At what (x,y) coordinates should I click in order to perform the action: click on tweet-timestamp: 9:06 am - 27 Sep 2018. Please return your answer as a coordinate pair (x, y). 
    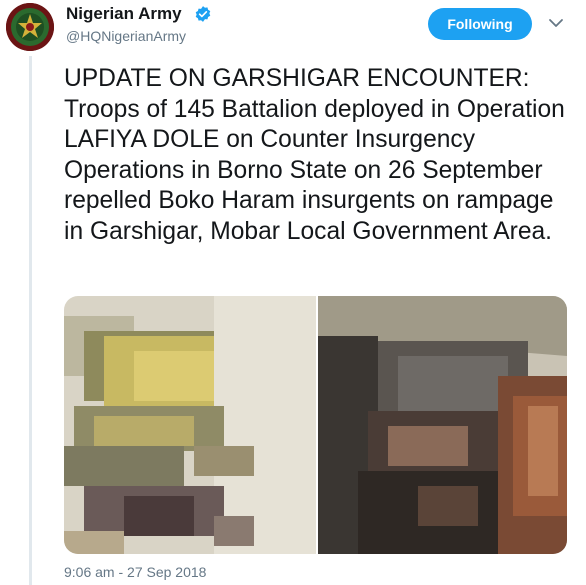
    Looking at the image, I should click on (135, 572).